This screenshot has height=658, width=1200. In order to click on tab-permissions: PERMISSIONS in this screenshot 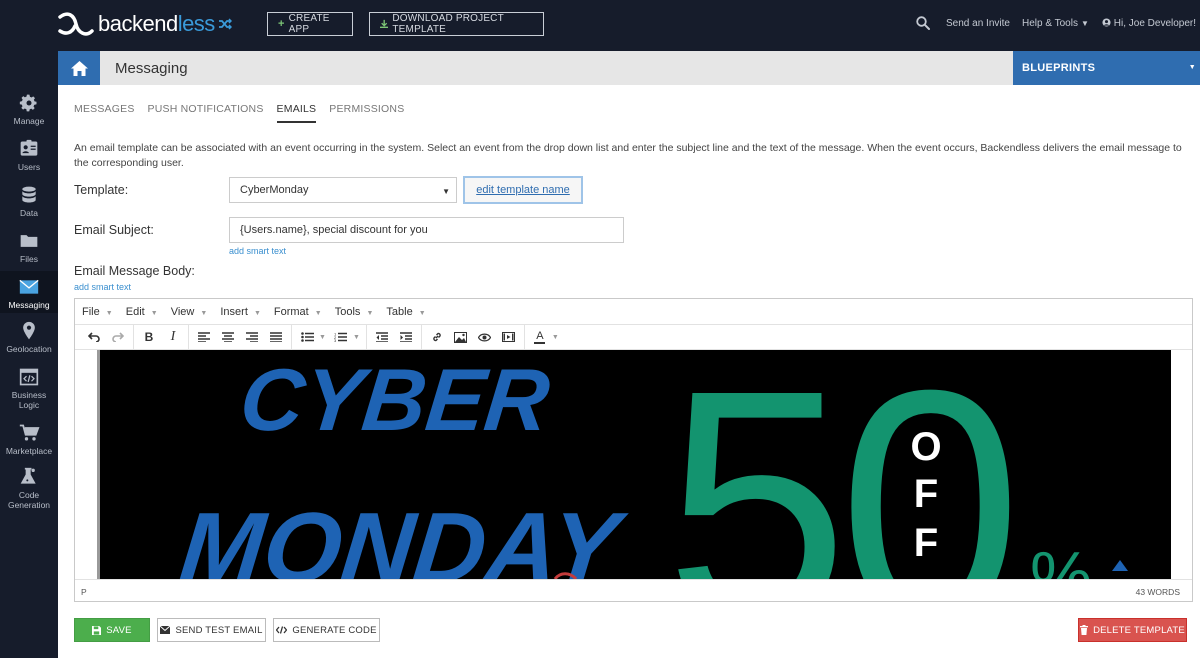, I will do `click(366, 113)`.